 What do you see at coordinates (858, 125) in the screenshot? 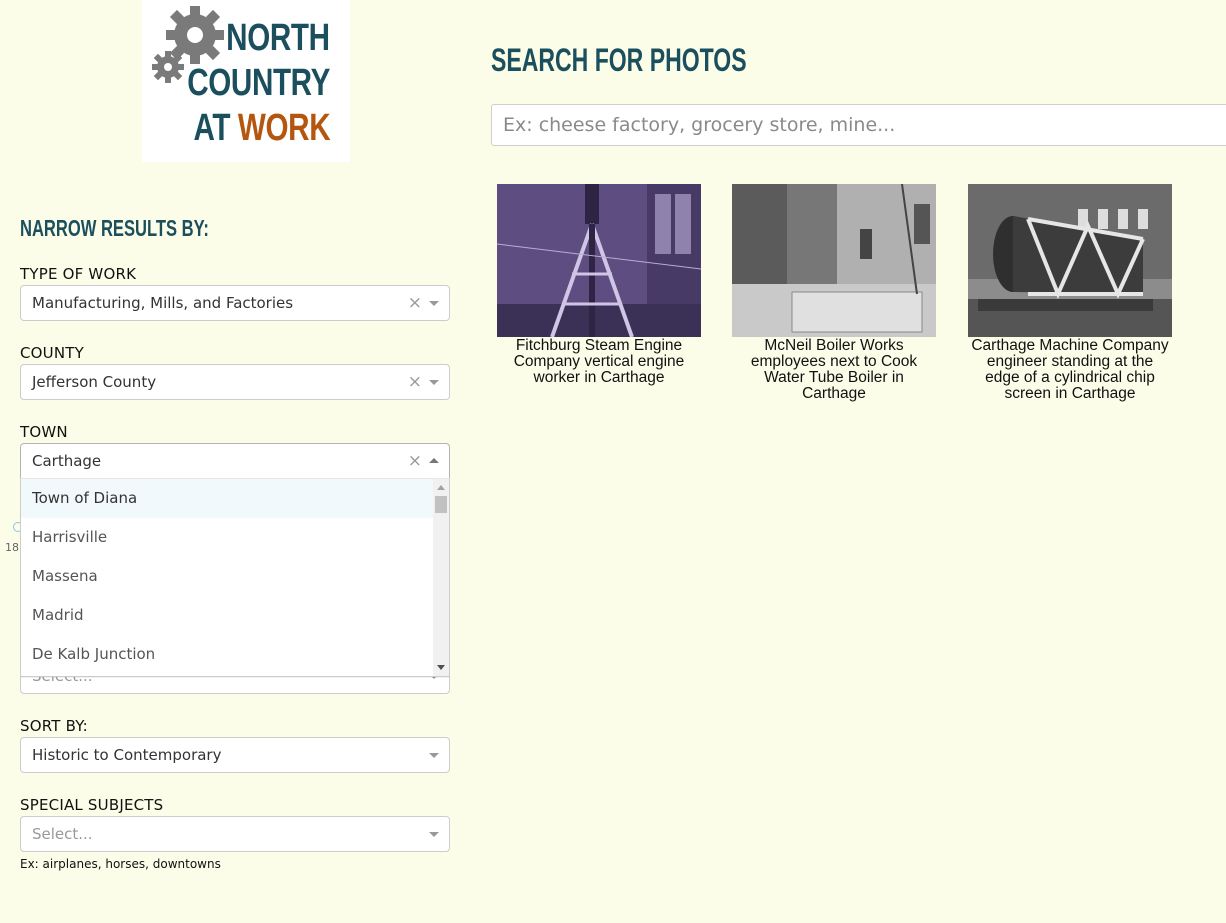
I see `search-input` at bounding box center [858, 125].